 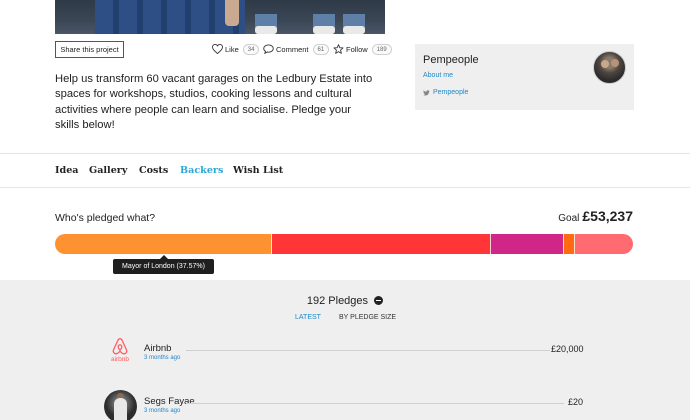 I want to click on share-project-button: Share this project, so click(x=89, y=49).